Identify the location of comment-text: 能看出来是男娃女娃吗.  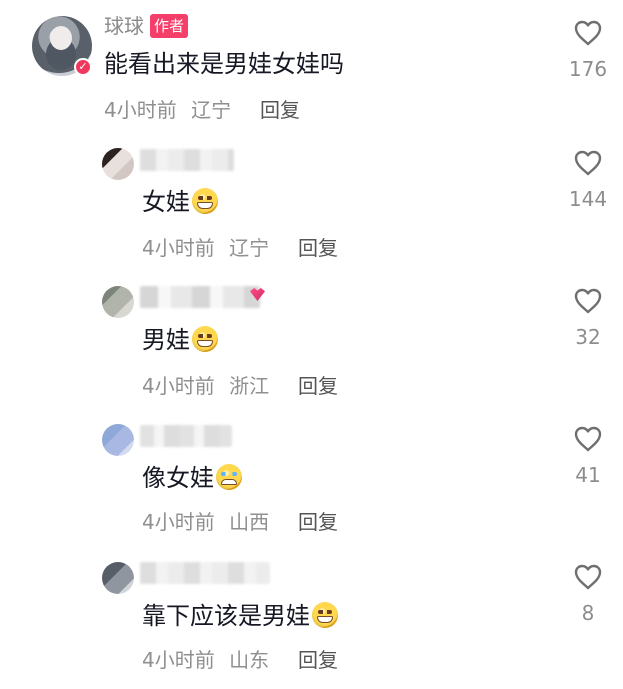
(224, 64).